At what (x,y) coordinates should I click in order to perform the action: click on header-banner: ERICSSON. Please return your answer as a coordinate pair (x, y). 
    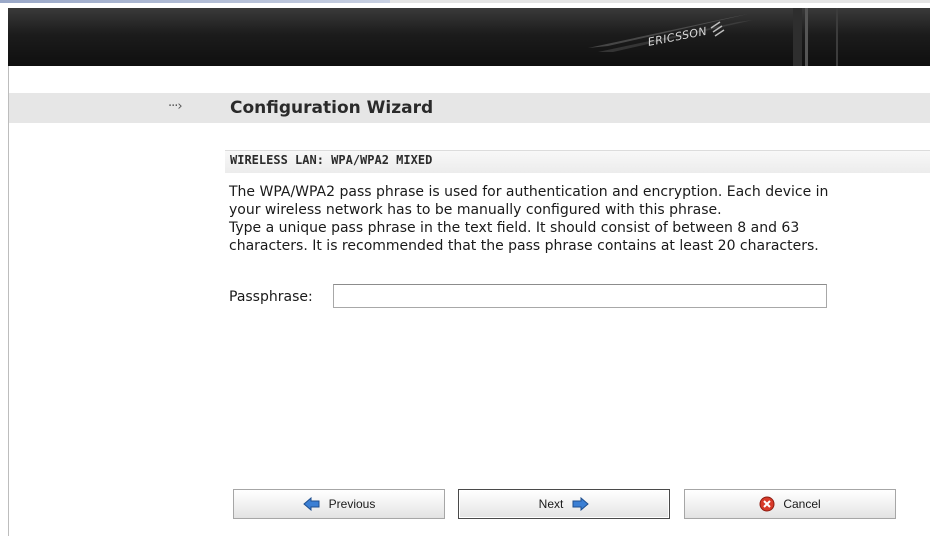
    Looking at the image, I should click on (469, 37).